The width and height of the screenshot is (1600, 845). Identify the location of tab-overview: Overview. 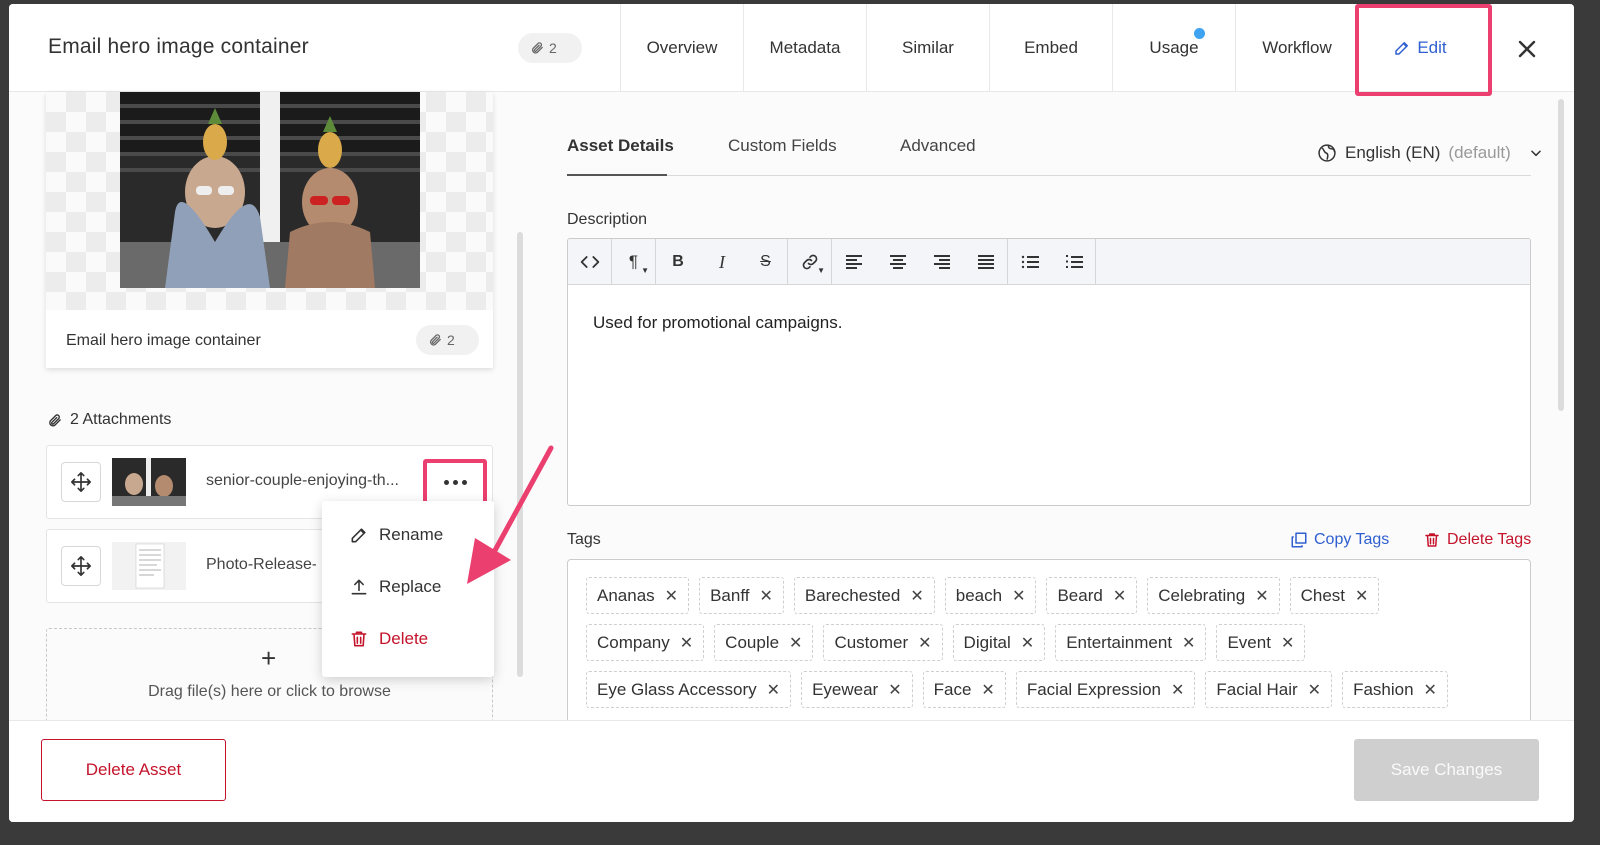
(681, 48).